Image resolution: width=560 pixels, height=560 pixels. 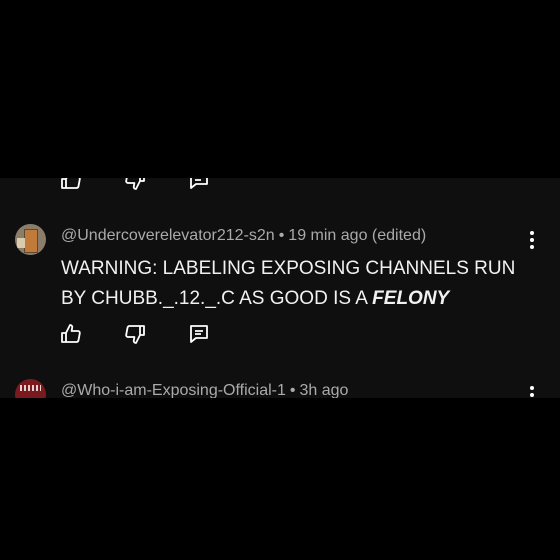 I want to click on comment-actions, so click(x=155, y=334).